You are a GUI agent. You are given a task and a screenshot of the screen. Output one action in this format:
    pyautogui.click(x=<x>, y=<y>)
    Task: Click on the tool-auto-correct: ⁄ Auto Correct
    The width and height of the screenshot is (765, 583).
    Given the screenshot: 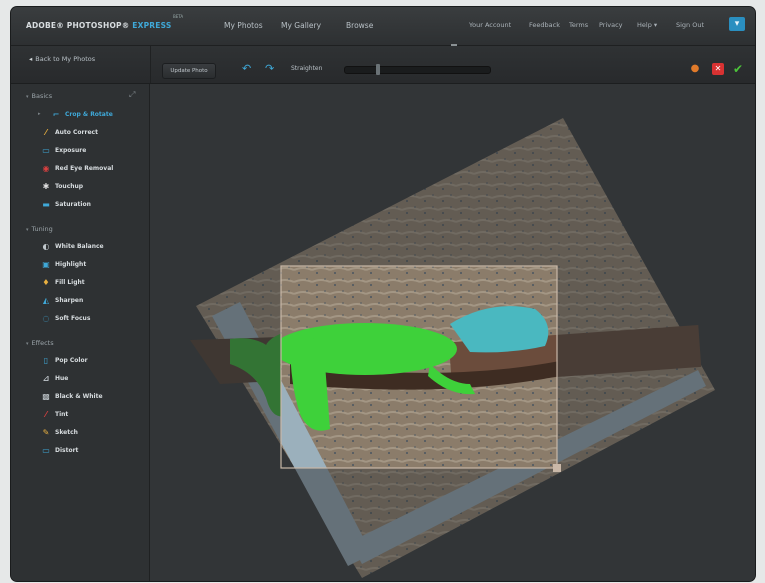 What is the action you would take?
    pyautogui.click(x=69, y=135)
    